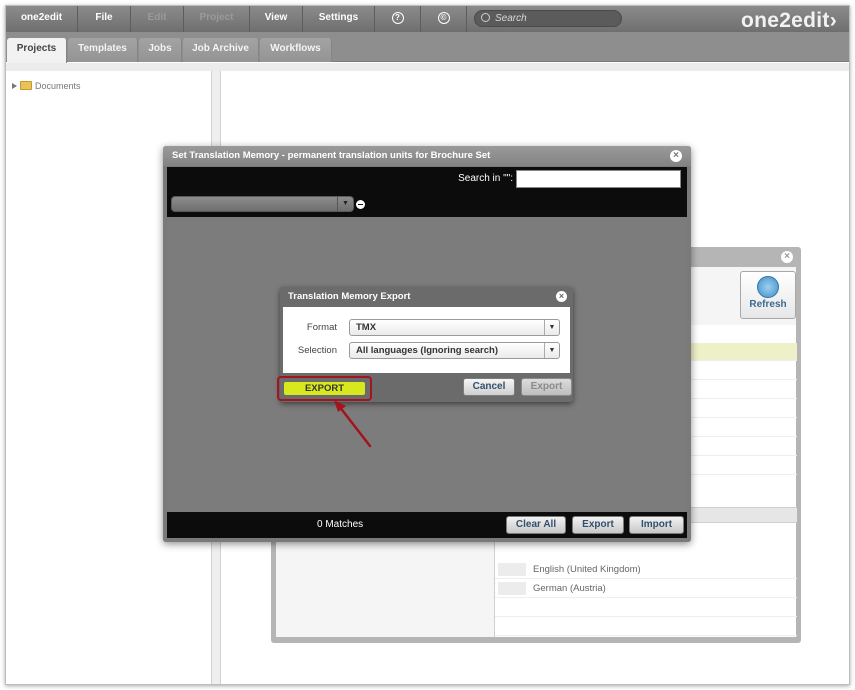 The height and width of the screenshot is (690, 855). What do you see at coordinates (768, 287) in the screenshot?
I see `refresh-icon` at bounding box center [768, 287].